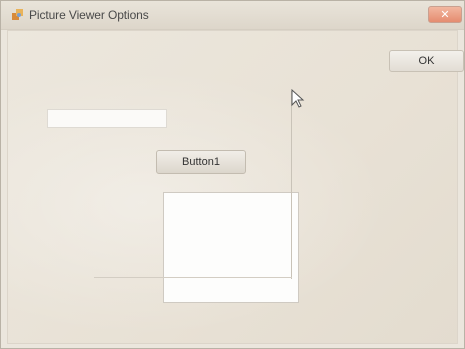  Describe the element at coordinates (291, 185) in the screenshot. I see `splitter-vertical` at that location.